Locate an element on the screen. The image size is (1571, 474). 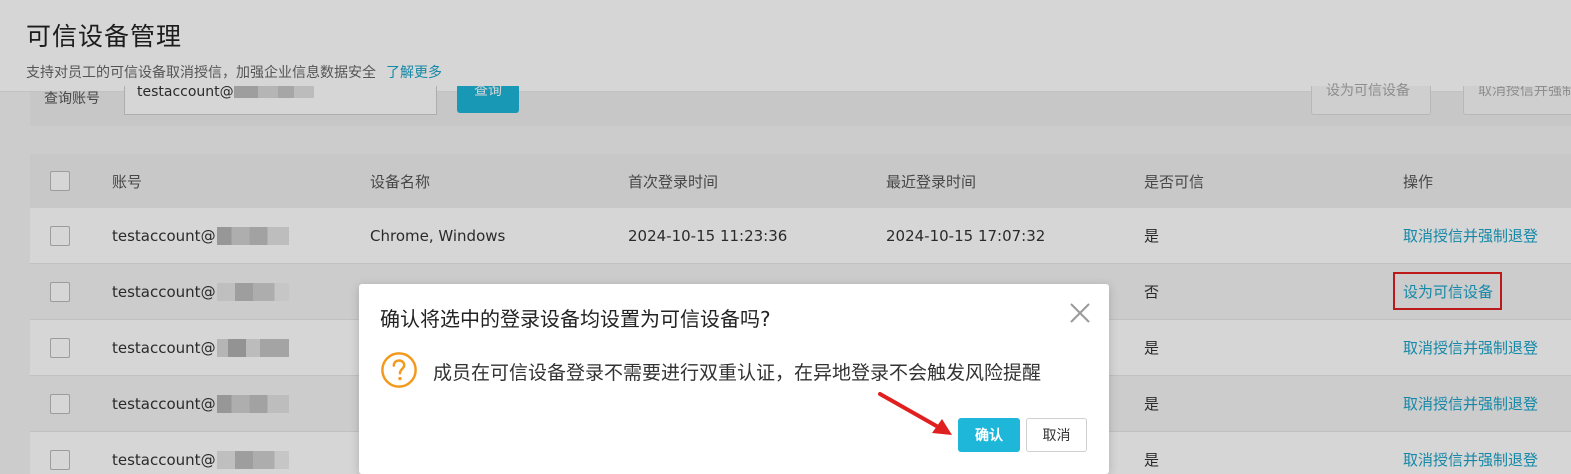
question-circle-icon is located at coordinates (399, 370).